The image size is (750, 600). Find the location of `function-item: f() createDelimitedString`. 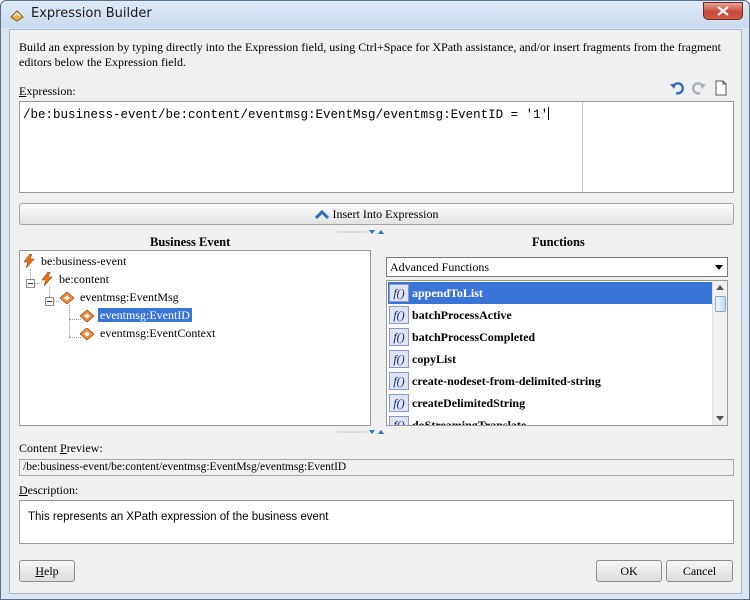

function-item: f() createDelimitedString is located at coordinates (550, 403).